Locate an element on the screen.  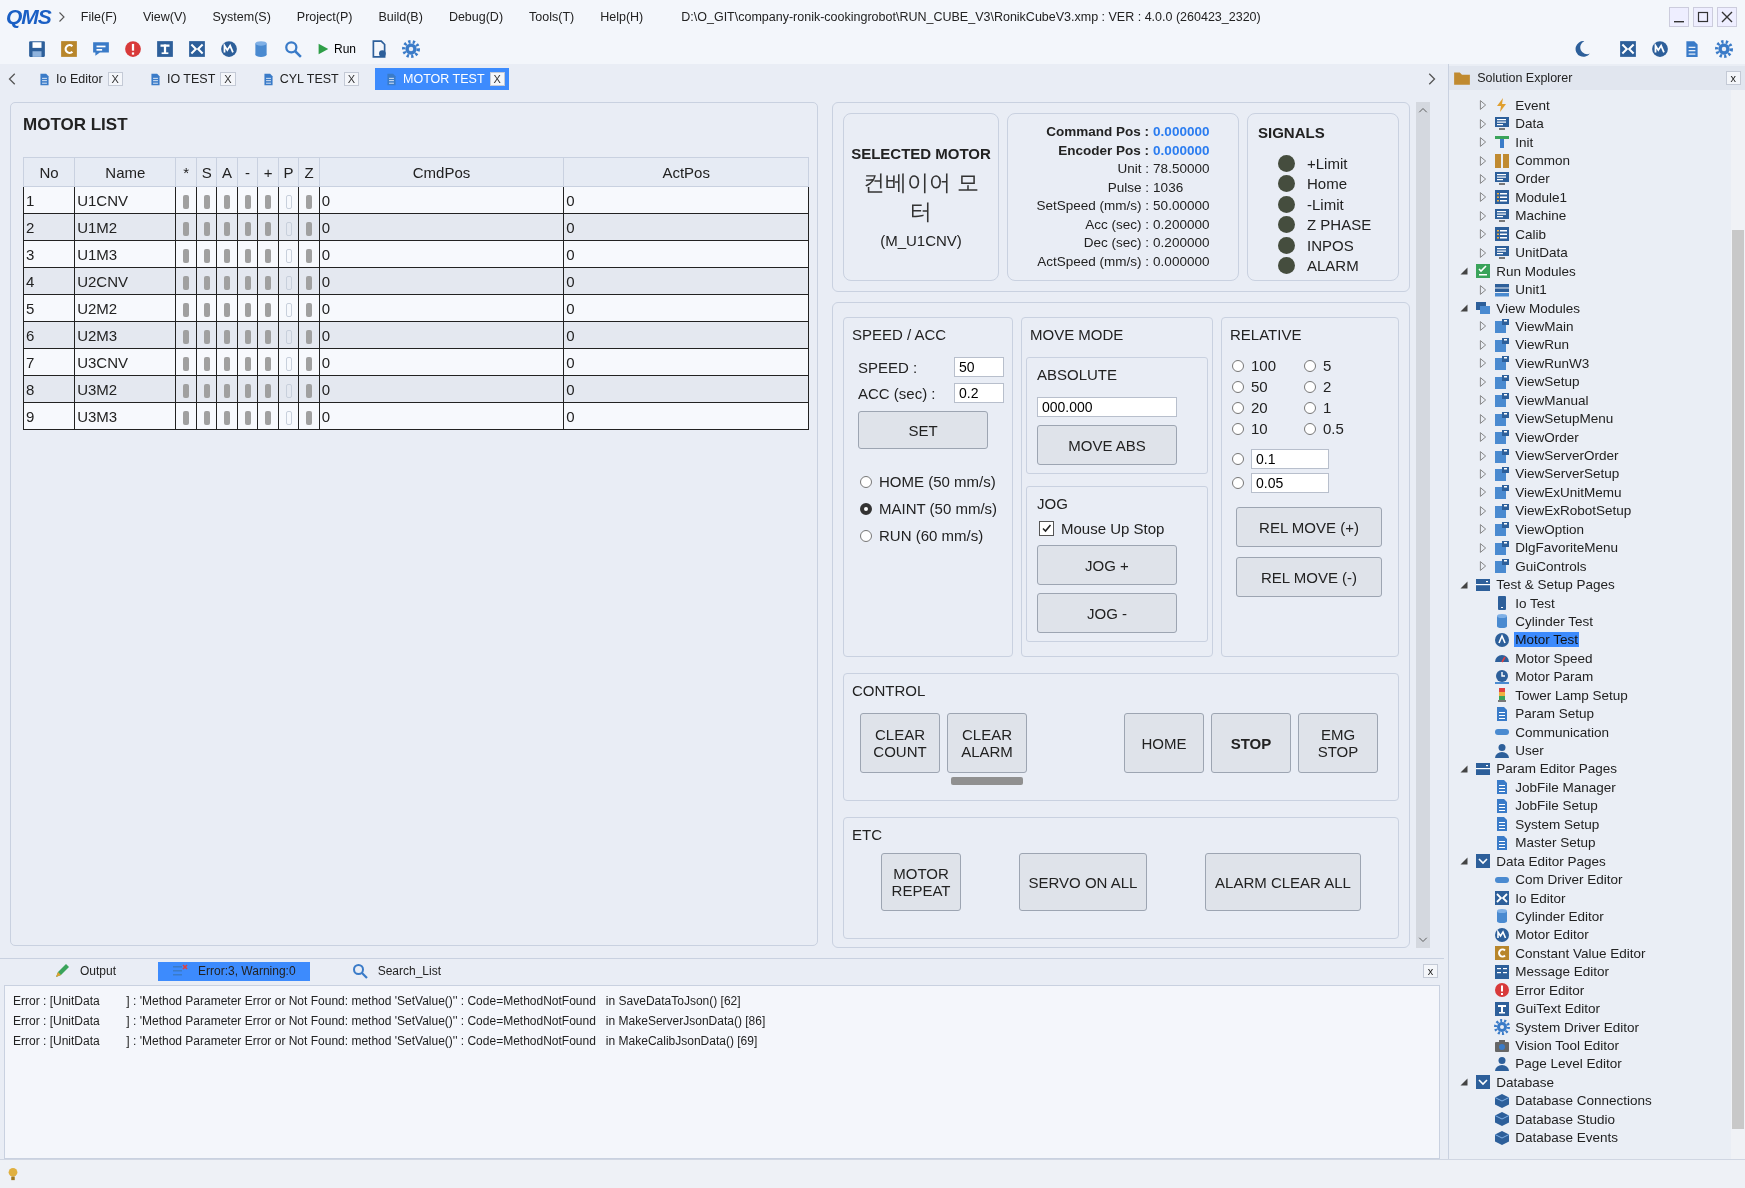
constant-icon is located at coordinates (69, 48).